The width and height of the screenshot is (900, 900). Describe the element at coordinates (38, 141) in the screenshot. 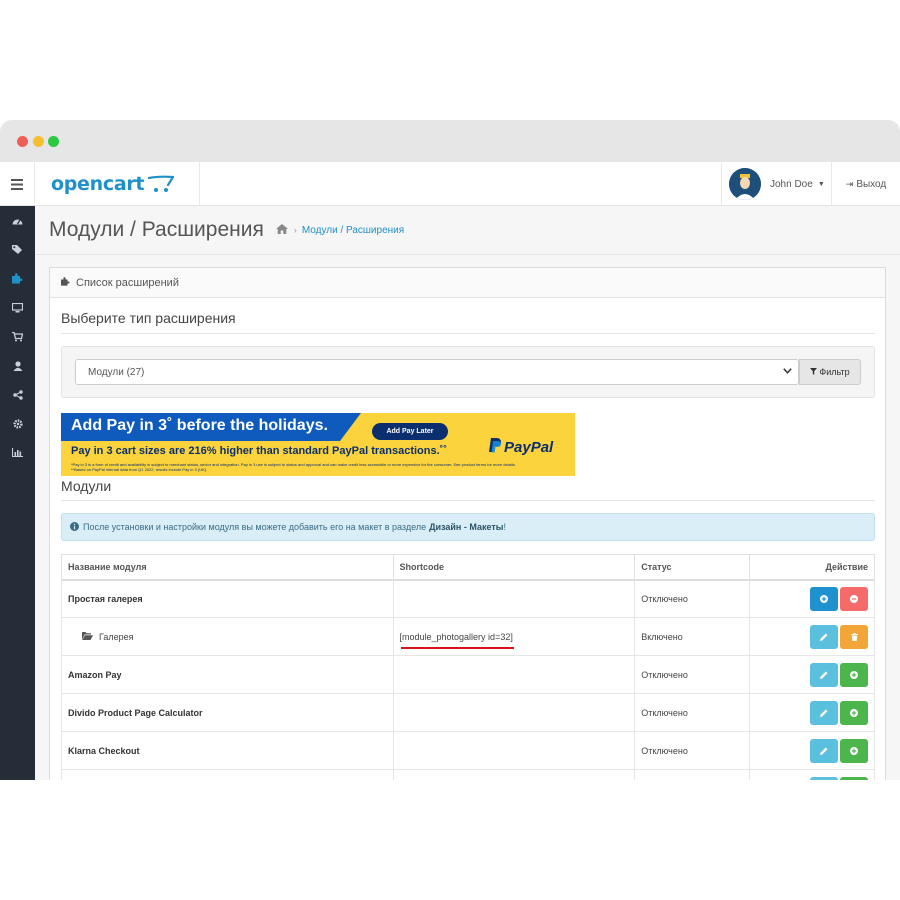

I see `minimize-window-button` at that location.